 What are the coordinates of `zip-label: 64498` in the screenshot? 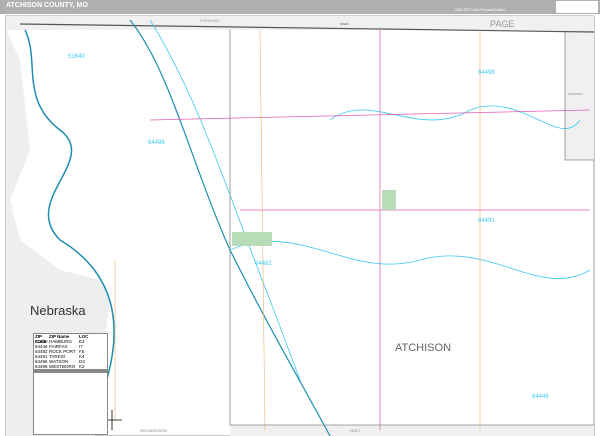 It's located at (486, 73).